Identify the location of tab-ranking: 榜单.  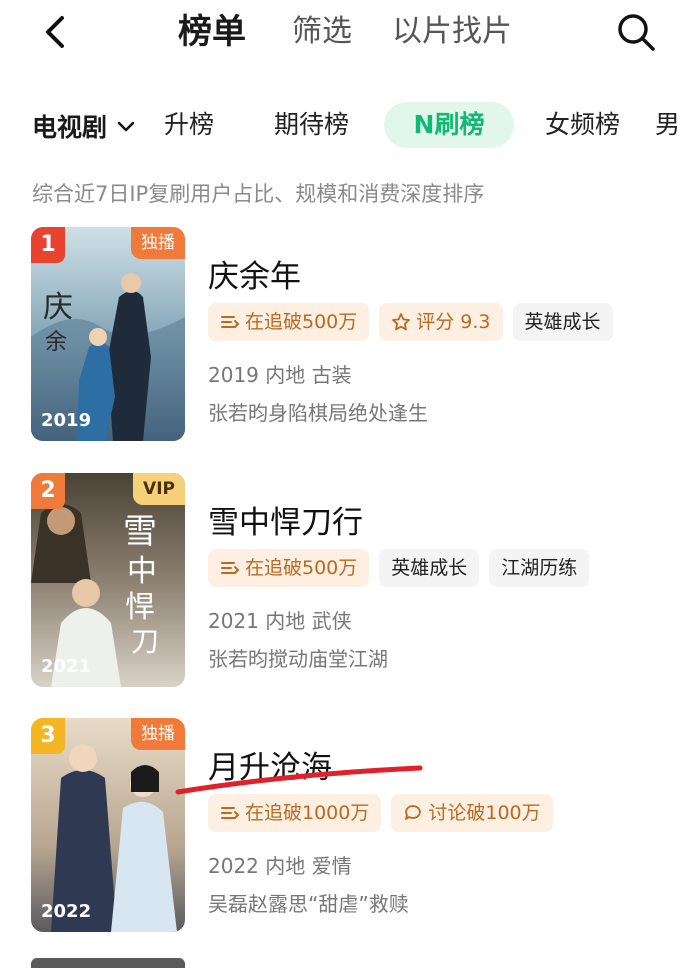
(212, 32).